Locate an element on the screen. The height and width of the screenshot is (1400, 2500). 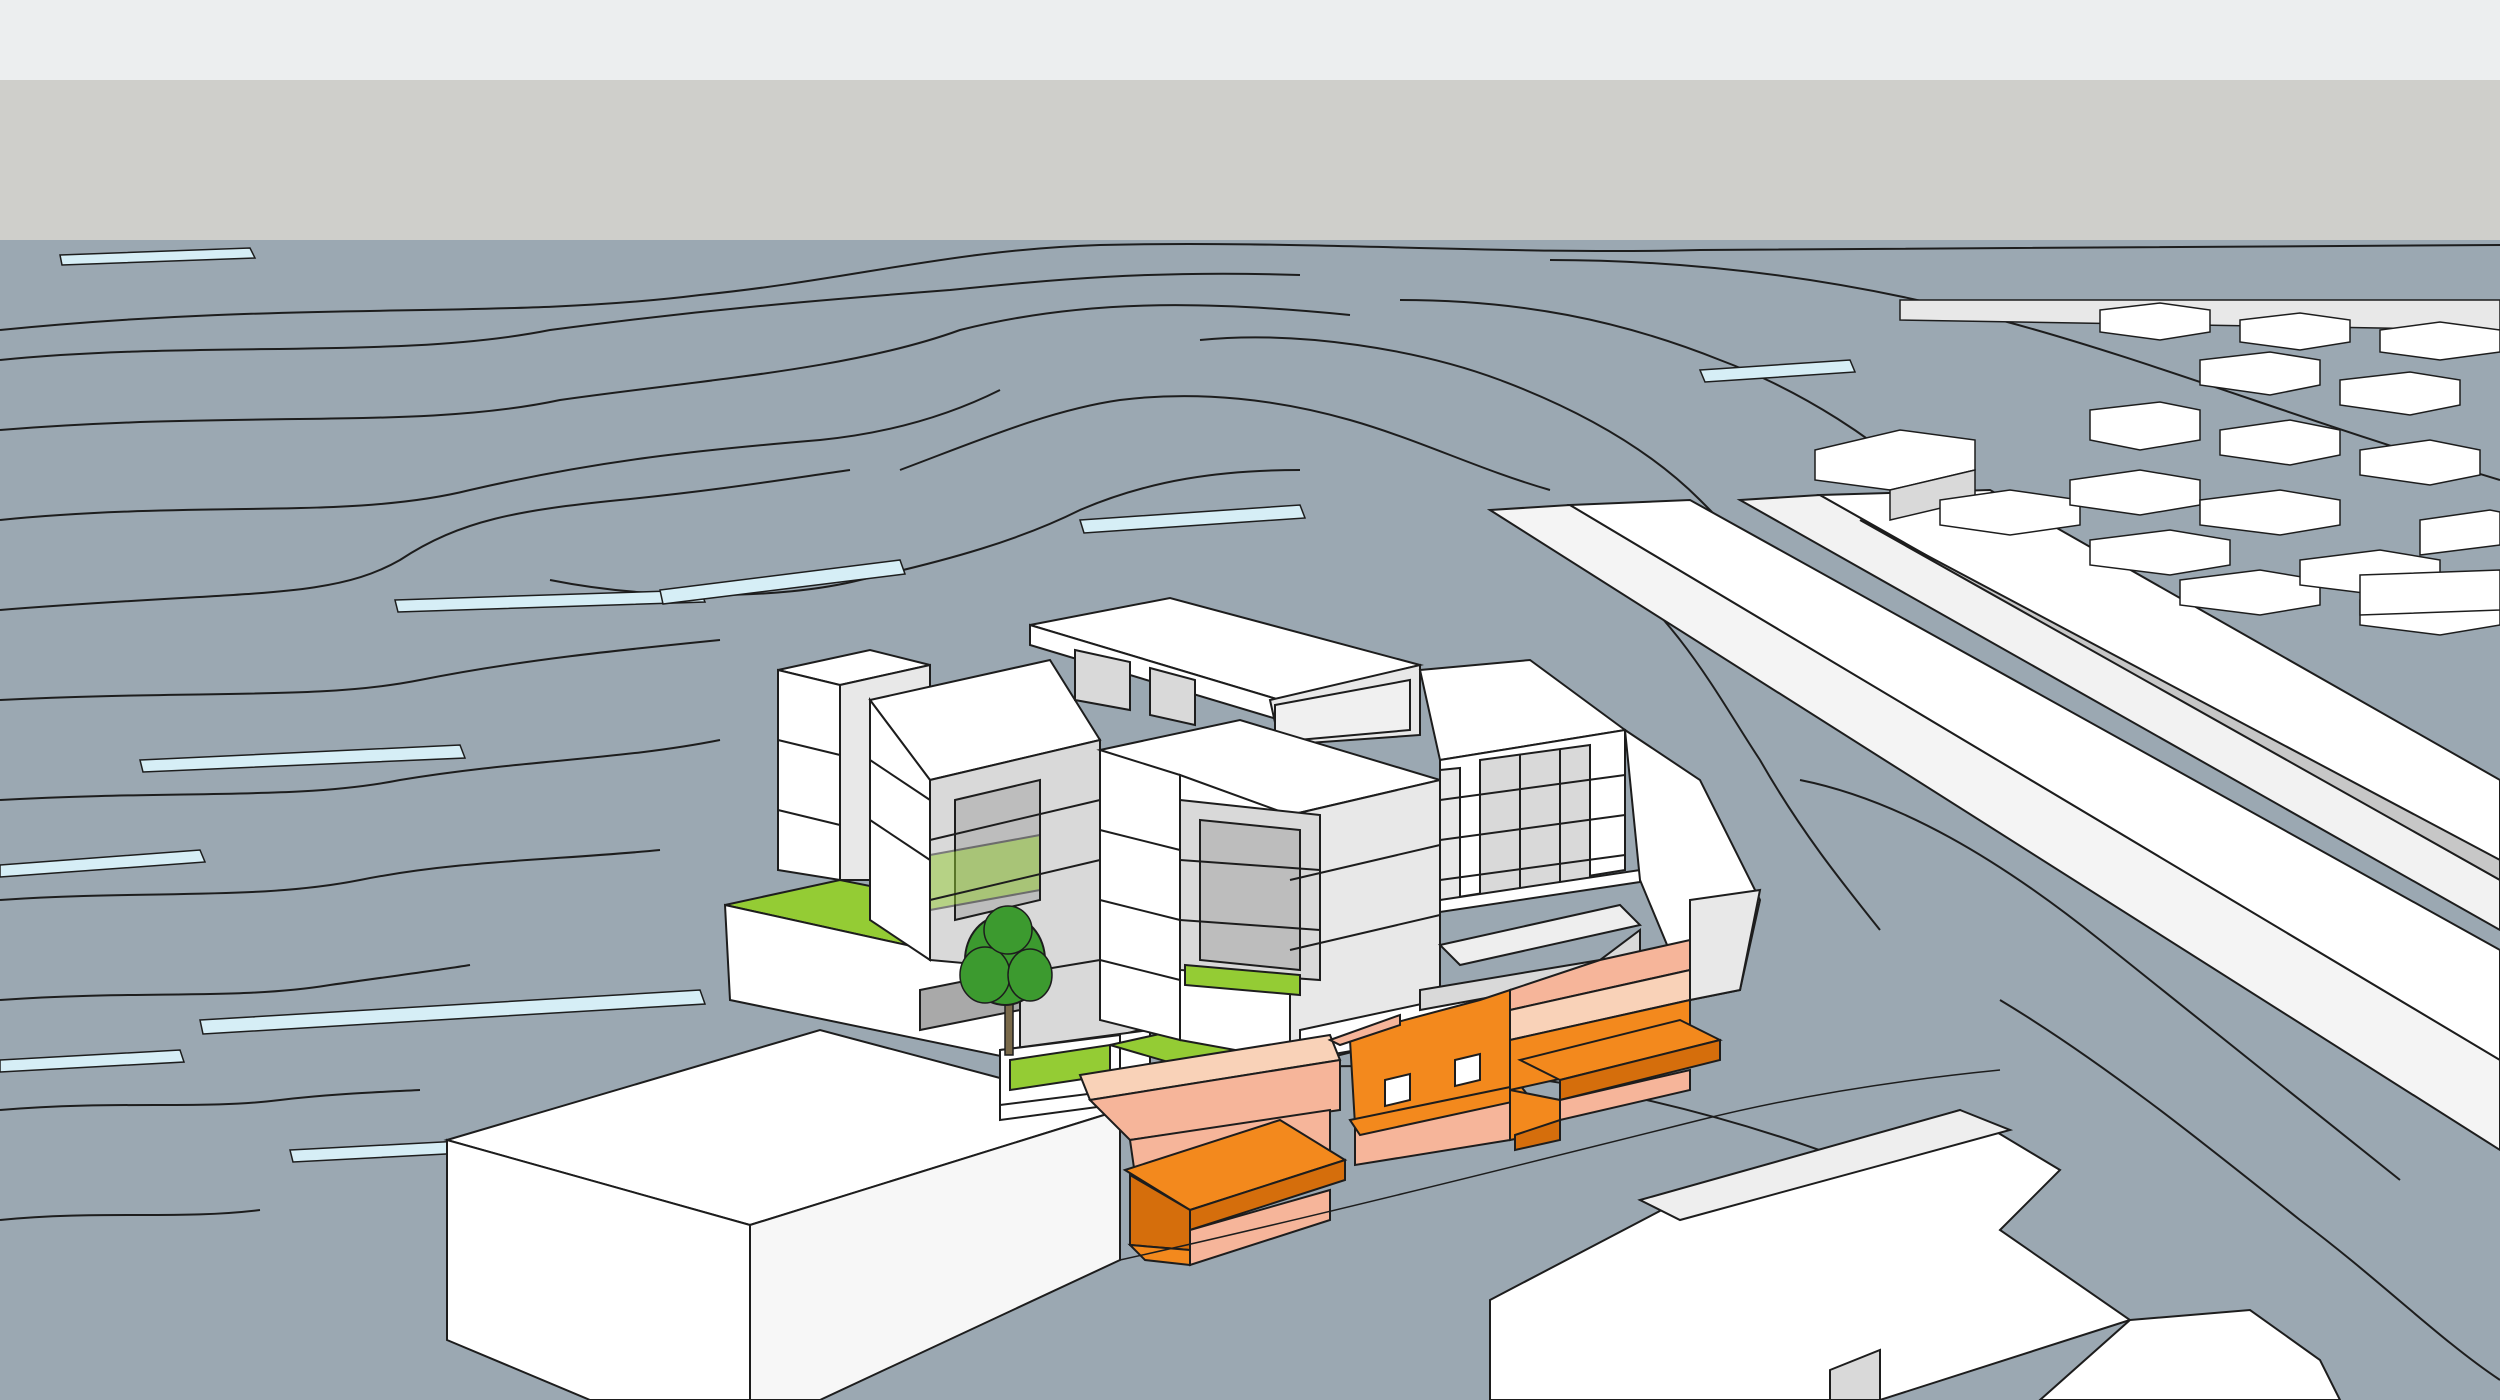
sky is located at coordinates (1250, 162).